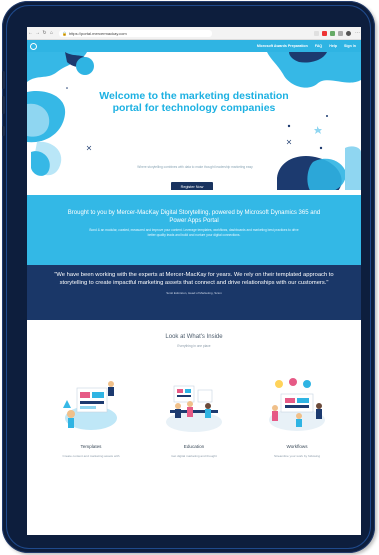  Describe the element at coordinates (37, 33) in the screenshot. I see `forward-icon: →` at that location.